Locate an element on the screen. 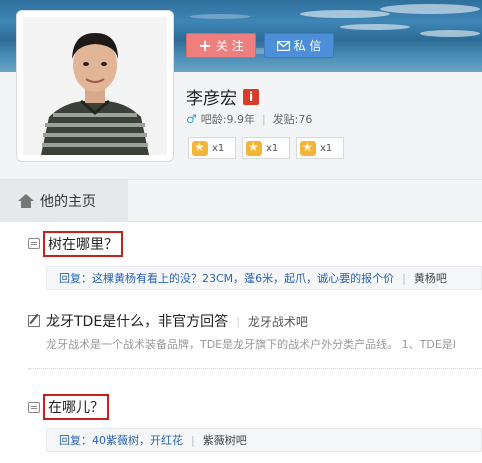 This screenshot has height=463, width=482. reply-snippet: 回复： 这棵黄杨有看上的没？23CM，蓬6米，起爪，诚心要的报个价 | 黄杨吧 is located at coordinates (264, 278).